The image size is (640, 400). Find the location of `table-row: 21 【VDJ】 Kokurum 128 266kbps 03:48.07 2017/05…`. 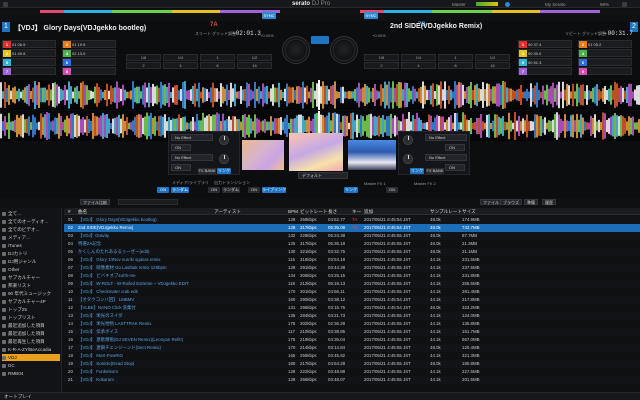

table-row: 21 【VDJ】 Kokurum 128 266kbps 03:48.07 2017/05… is located at coordinates (352, 380).